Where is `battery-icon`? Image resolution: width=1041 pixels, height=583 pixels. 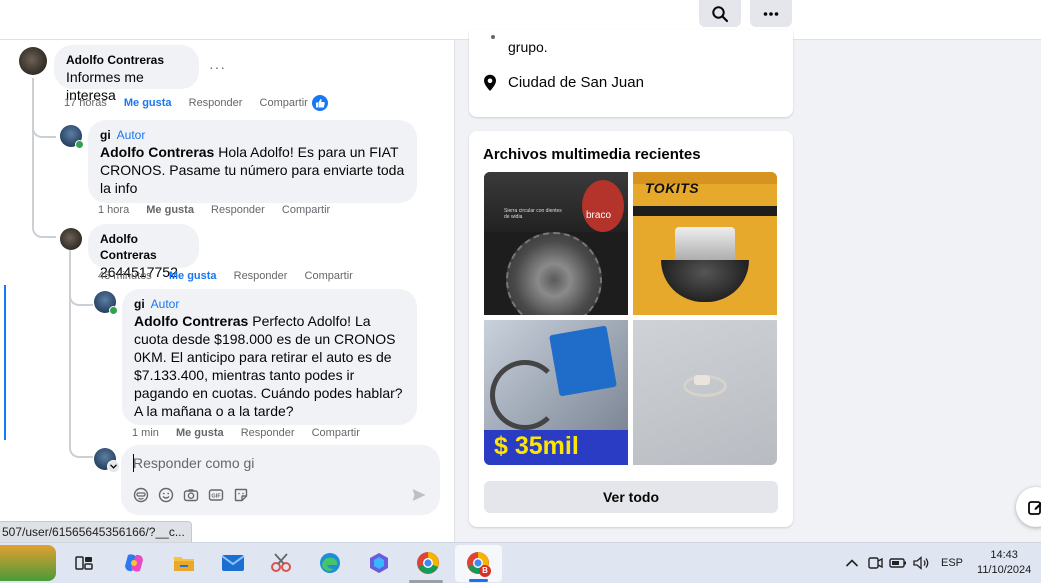 battery-icon is located at coordinates (898, 563).